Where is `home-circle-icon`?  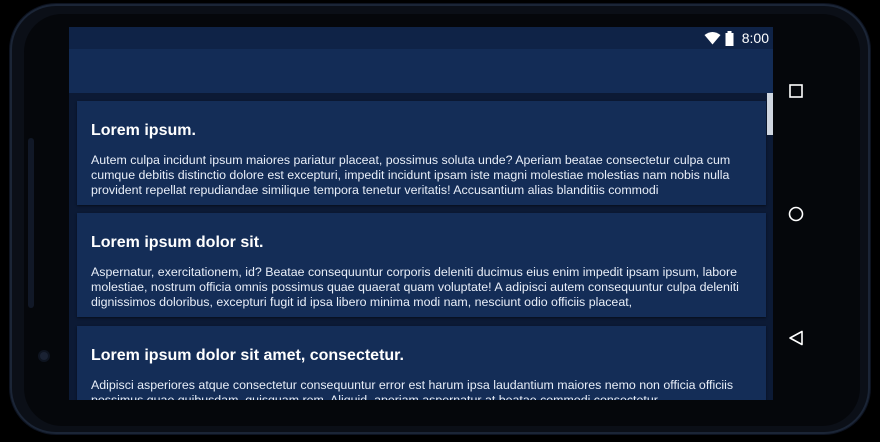
home-circle-icon is located at coordinates (796, 214).